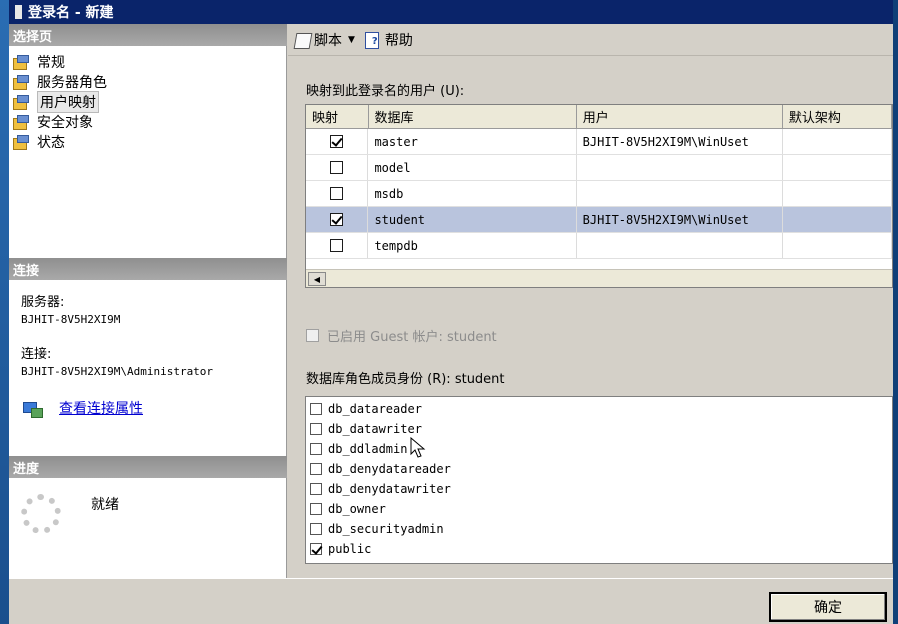 The height and width of the screenshot is (624, 898). What do you see at coordinates (451, 12) in the screenshot?
I see `title-bar: 登录名 - 新建` at bounding box center [451, 12].